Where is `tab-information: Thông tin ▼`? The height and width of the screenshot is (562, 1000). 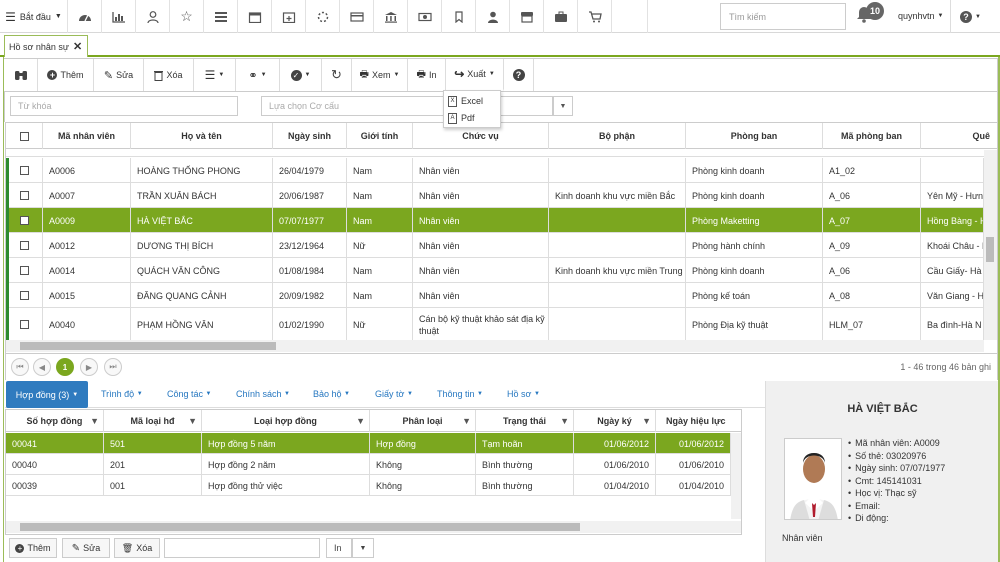 tab-information: Thông tin ▼ is located at coordinates (460, 394).